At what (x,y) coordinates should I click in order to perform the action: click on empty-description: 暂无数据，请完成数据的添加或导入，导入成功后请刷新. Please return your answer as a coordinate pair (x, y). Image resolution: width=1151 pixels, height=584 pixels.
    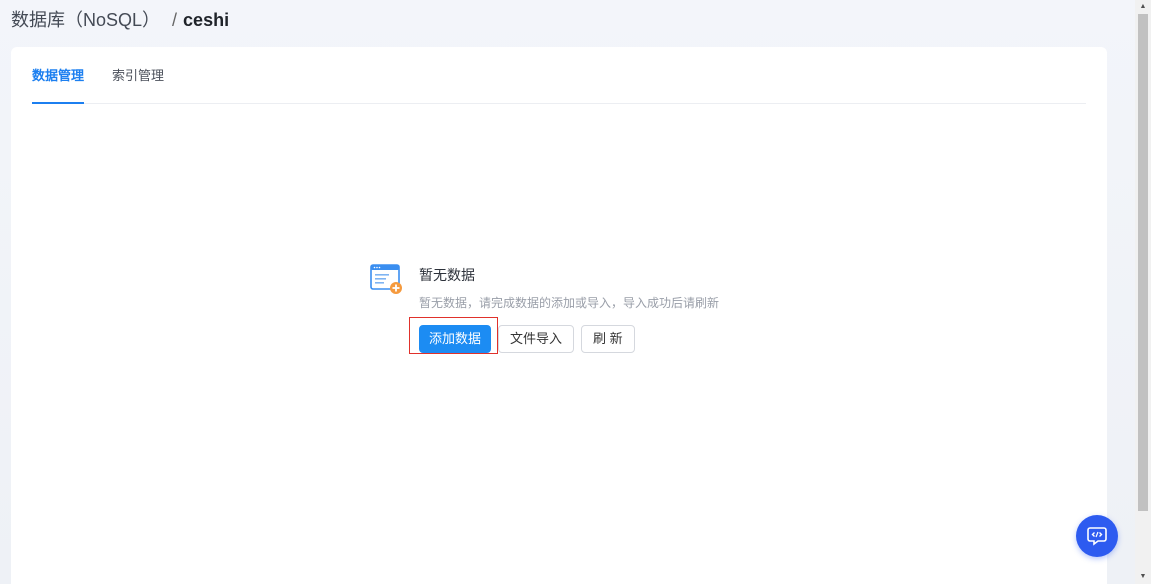
    Looking at the image, I should click on (569, 303).